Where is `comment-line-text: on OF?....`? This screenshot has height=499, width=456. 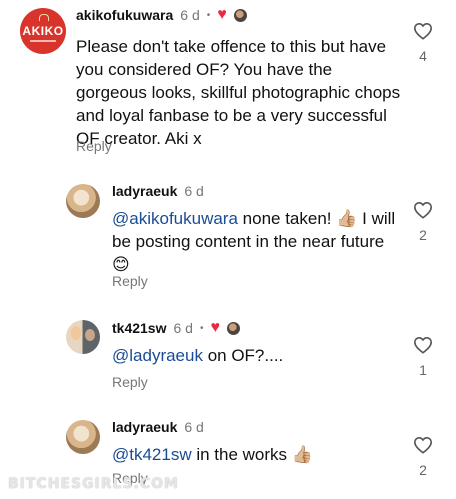
comment-line-text: on OF?.... is located at coordinates (243, 355).